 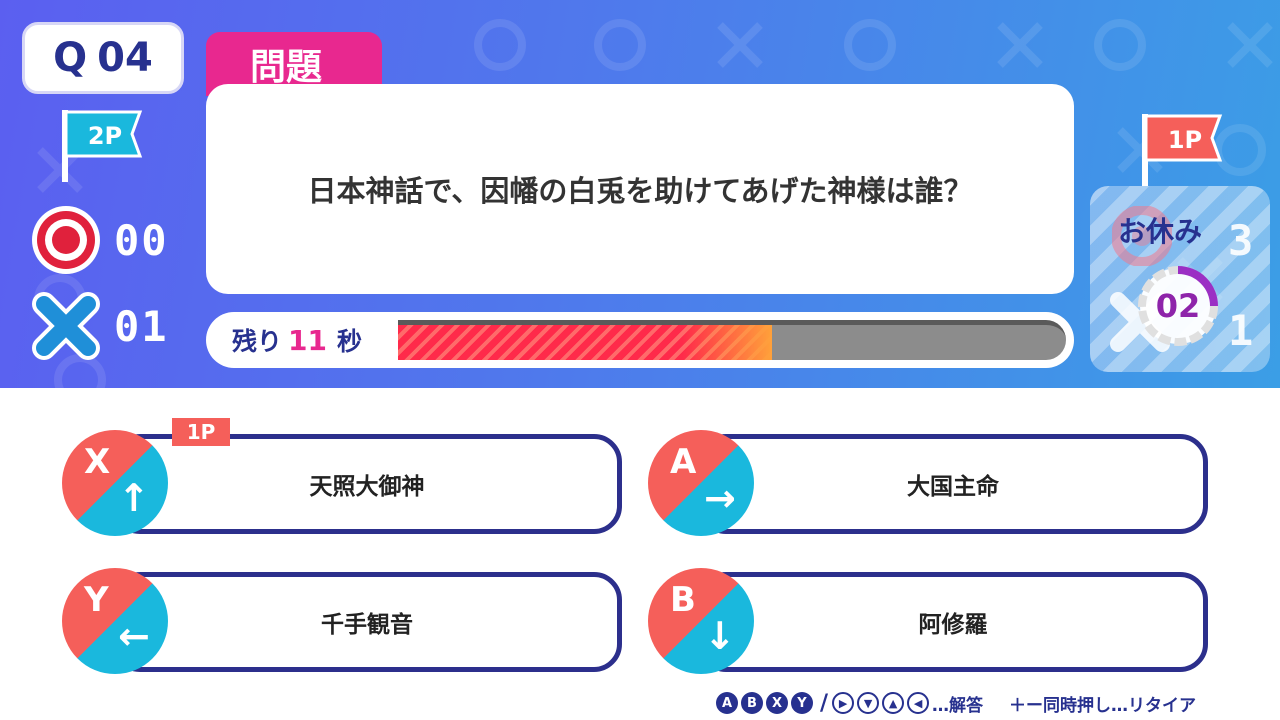 What do you see at coordinates (105, 136) in the screenshot?
I see `player2-flag-label: 2P` at bounding box center [105, 136].